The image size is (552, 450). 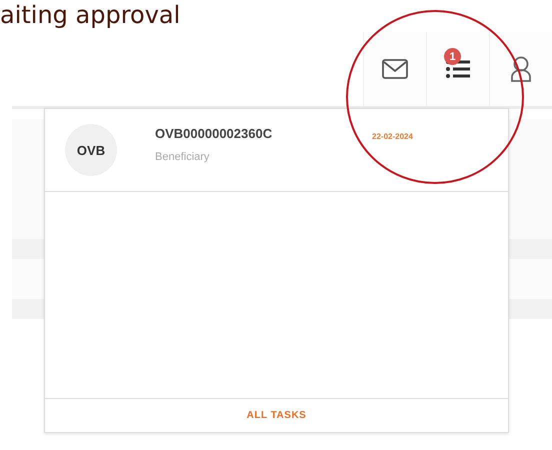 I want to click on notification-badge: 1, so click(x=452, y=56).